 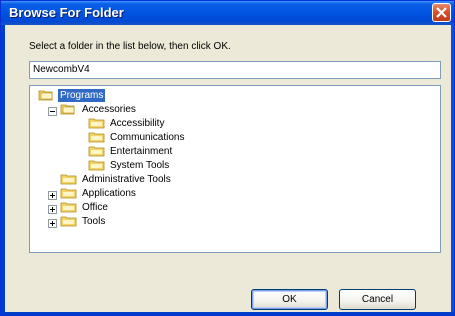 What do you see at coordinates (126, 179) in the screenshot?
I see `tree-node-label: Administrative Tools` at bounding box center [126, 179].